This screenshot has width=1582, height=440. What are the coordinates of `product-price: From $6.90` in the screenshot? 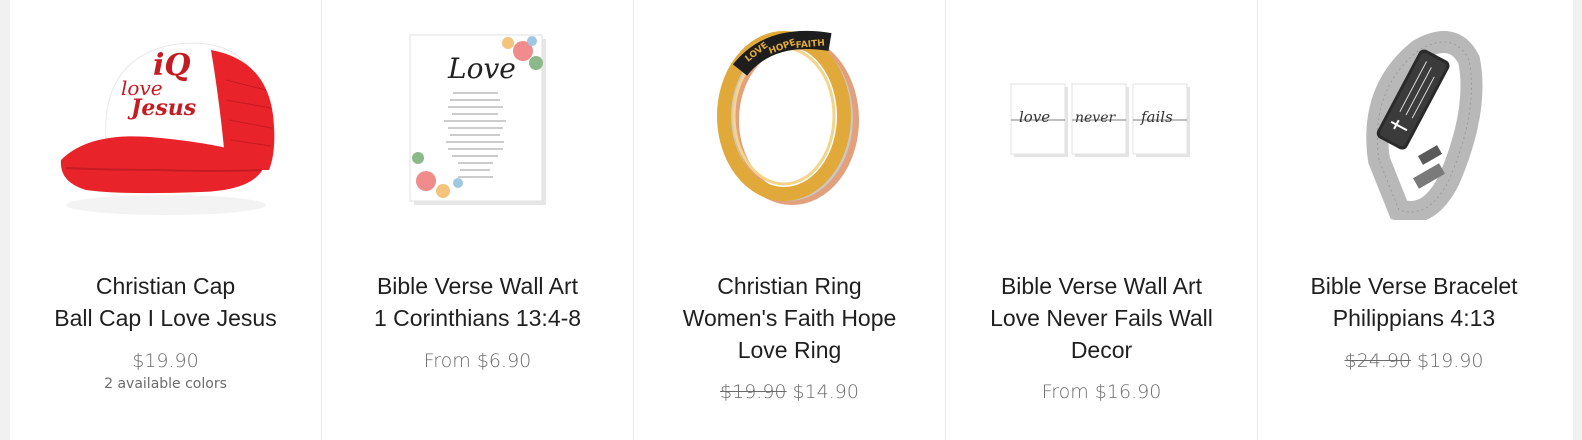 It's located at (477, 361).